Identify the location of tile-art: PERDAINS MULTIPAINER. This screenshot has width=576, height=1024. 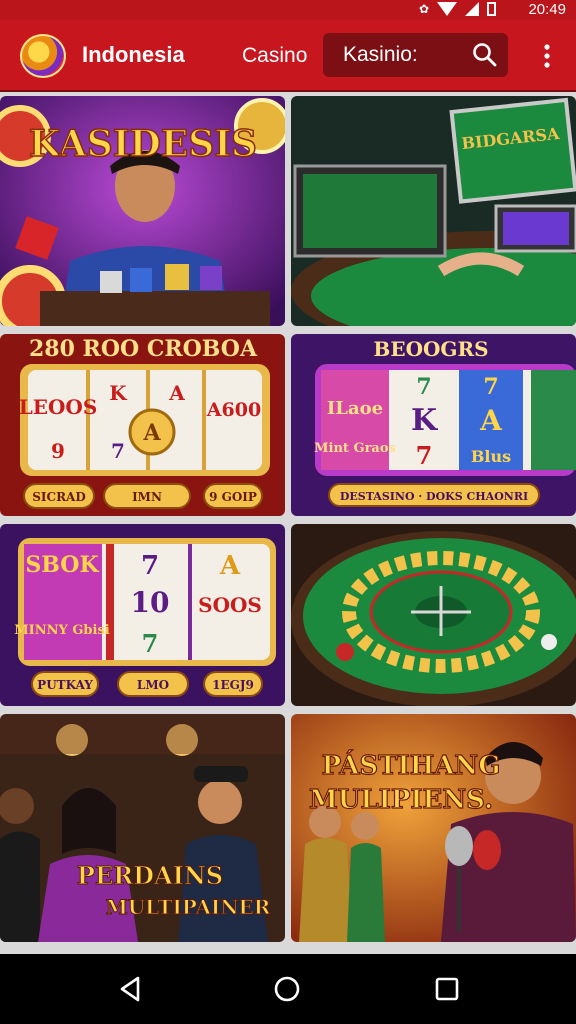
(142, 828).